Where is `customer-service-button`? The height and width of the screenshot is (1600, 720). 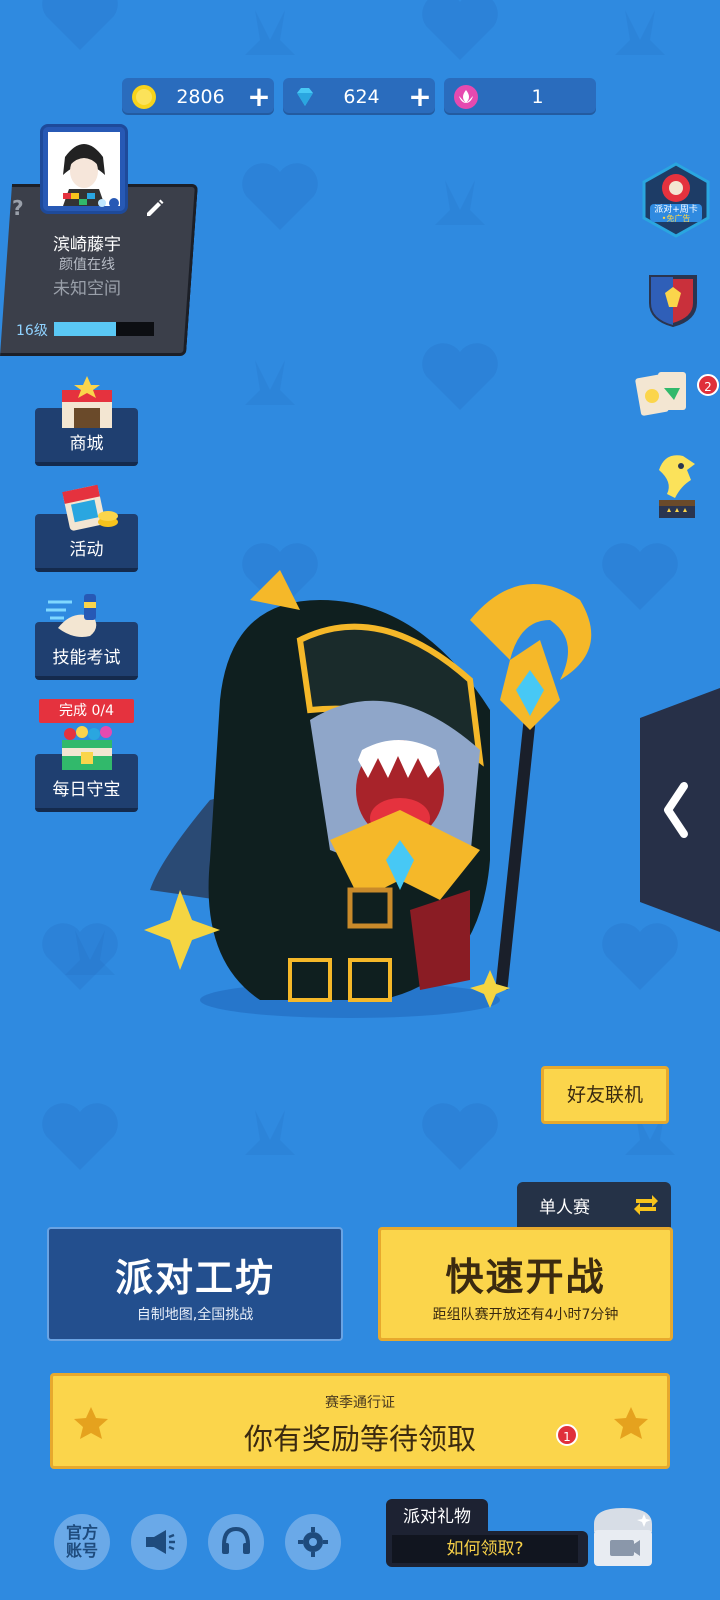
customer-service-button is located at coordinates (236, 1542).